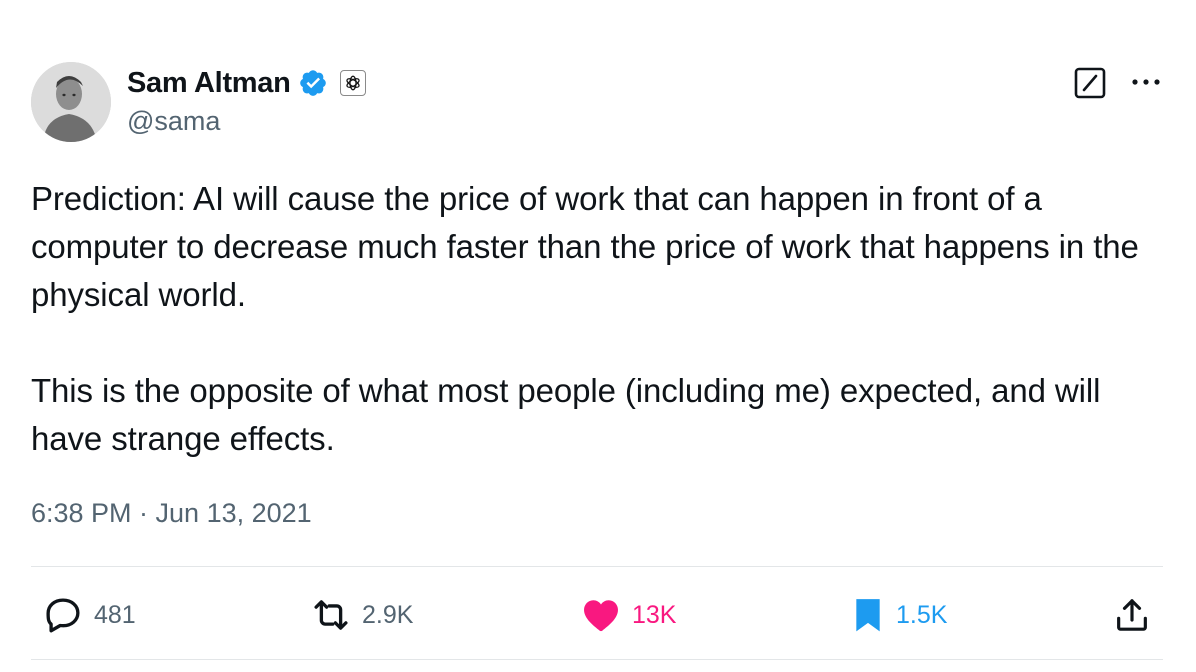  What do you see at coordinates (352, 83) in the screenshot?
I see `openai-logo-icon` at bounding box center [352, 83].